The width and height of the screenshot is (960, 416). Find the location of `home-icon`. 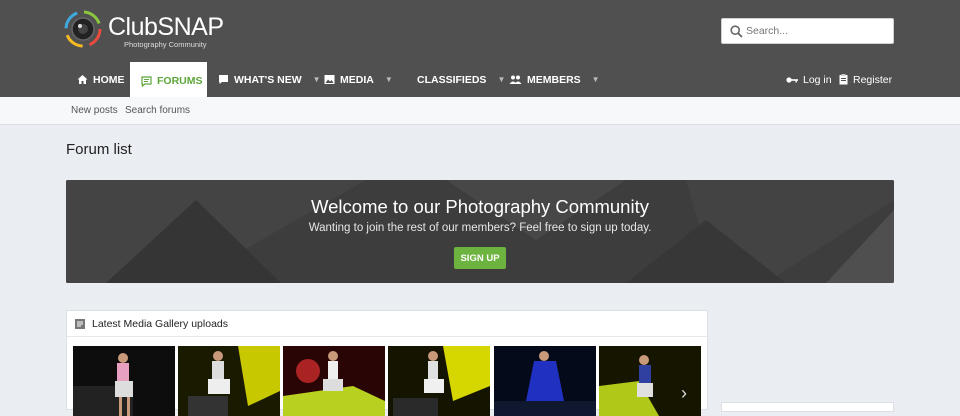

home-icon is located at coordinates (82, 79).